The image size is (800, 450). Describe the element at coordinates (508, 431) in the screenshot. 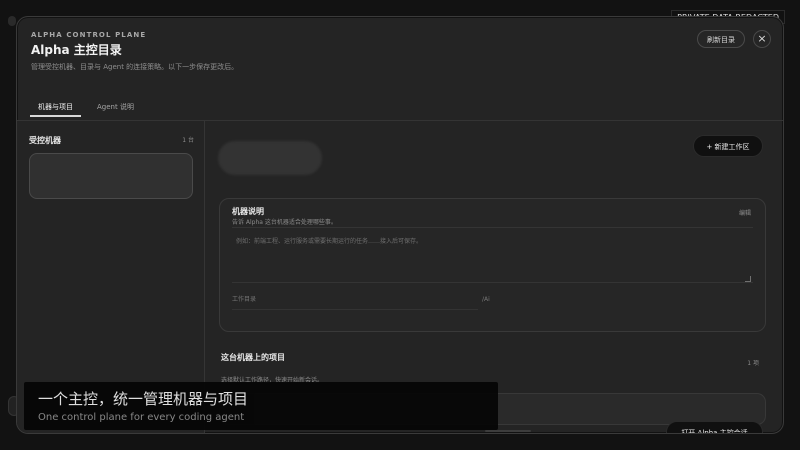

I see `scroll-indicator` at that location.